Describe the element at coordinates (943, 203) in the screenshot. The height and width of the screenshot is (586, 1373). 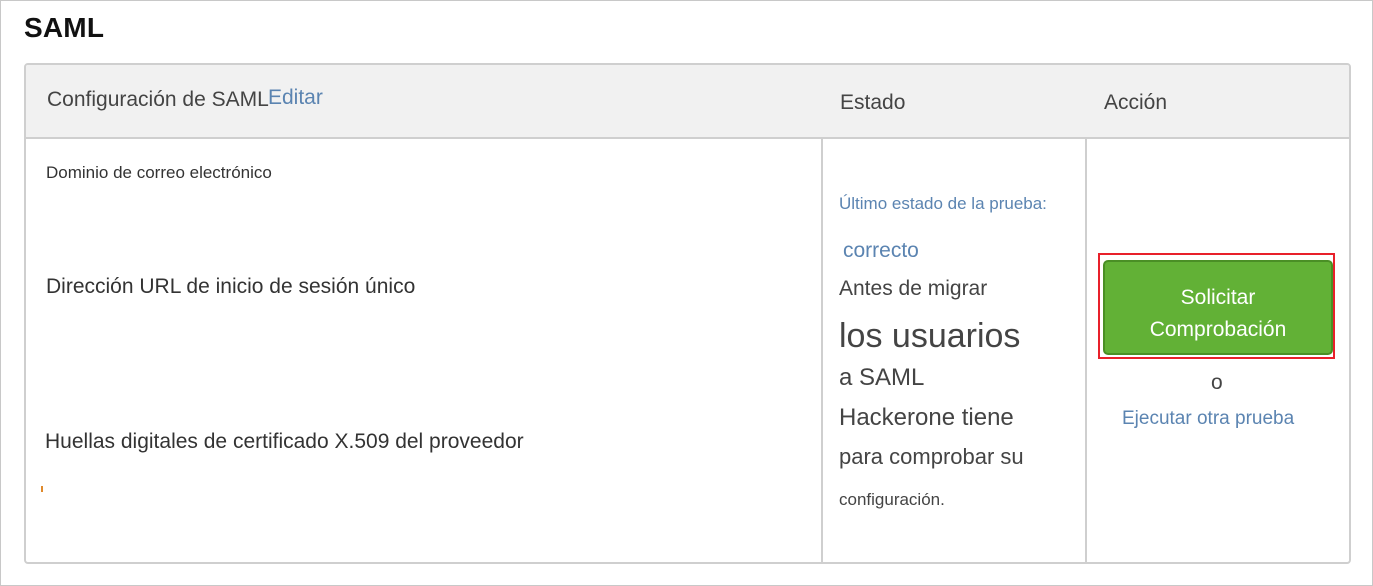
I see `last-test-status-label: Último estado de la prueba:` at that location.